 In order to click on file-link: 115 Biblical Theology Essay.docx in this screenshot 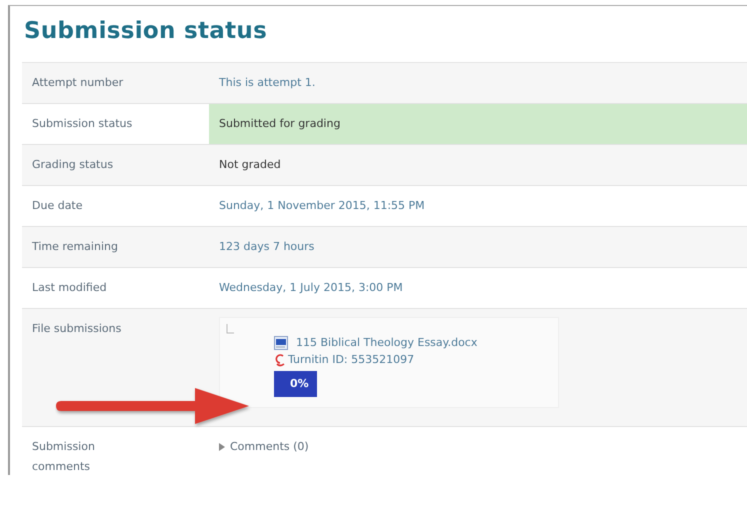, I will do `click(387, 342)`.